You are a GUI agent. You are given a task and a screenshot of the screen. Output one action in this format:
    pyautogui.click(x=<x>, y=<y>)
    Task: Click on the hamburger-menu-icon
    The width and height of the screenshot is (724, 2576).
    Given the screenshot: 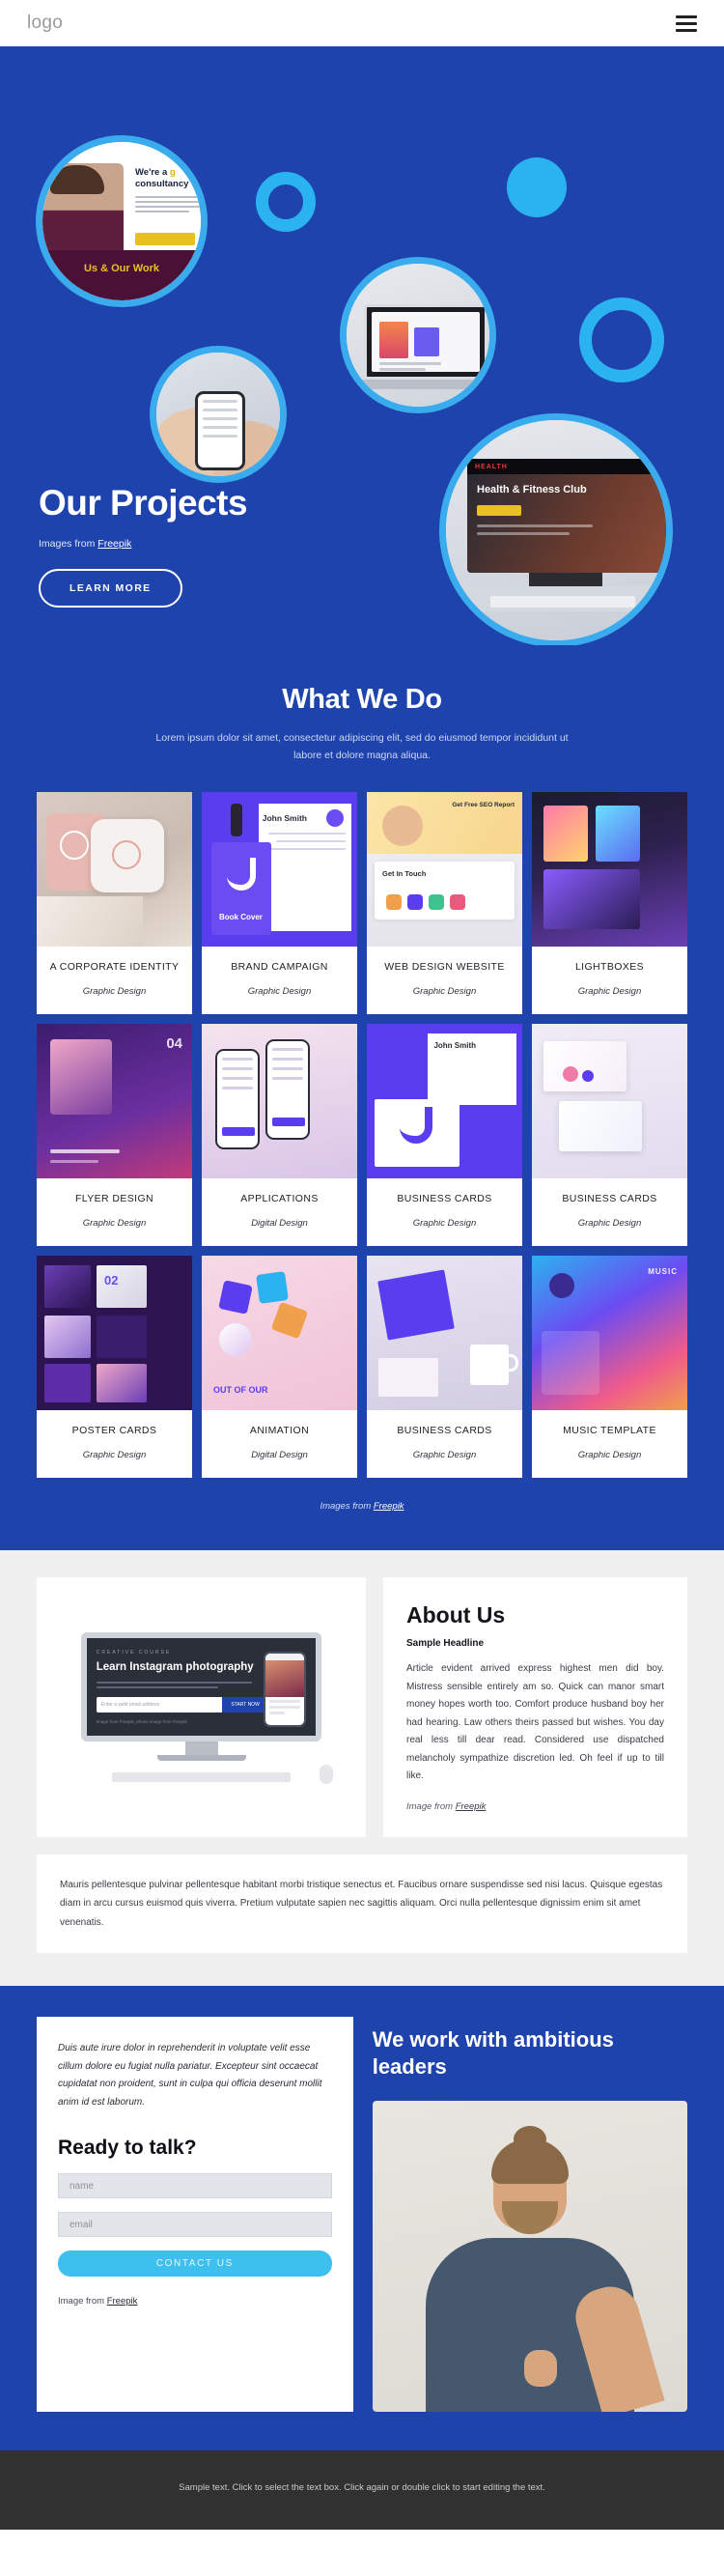 What is the action you would take?
    pyautogui.click(x=686, y=23)
    